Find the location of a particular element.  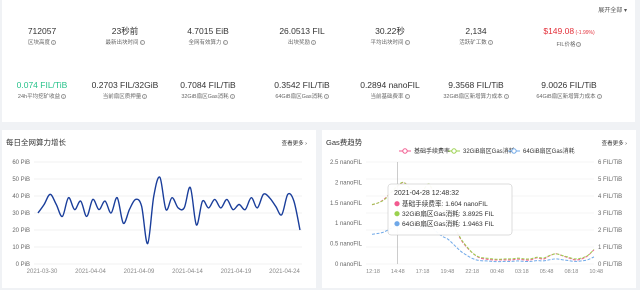

stat-value: 0.074 FIL/TiB is located at coordinates (42, 85).